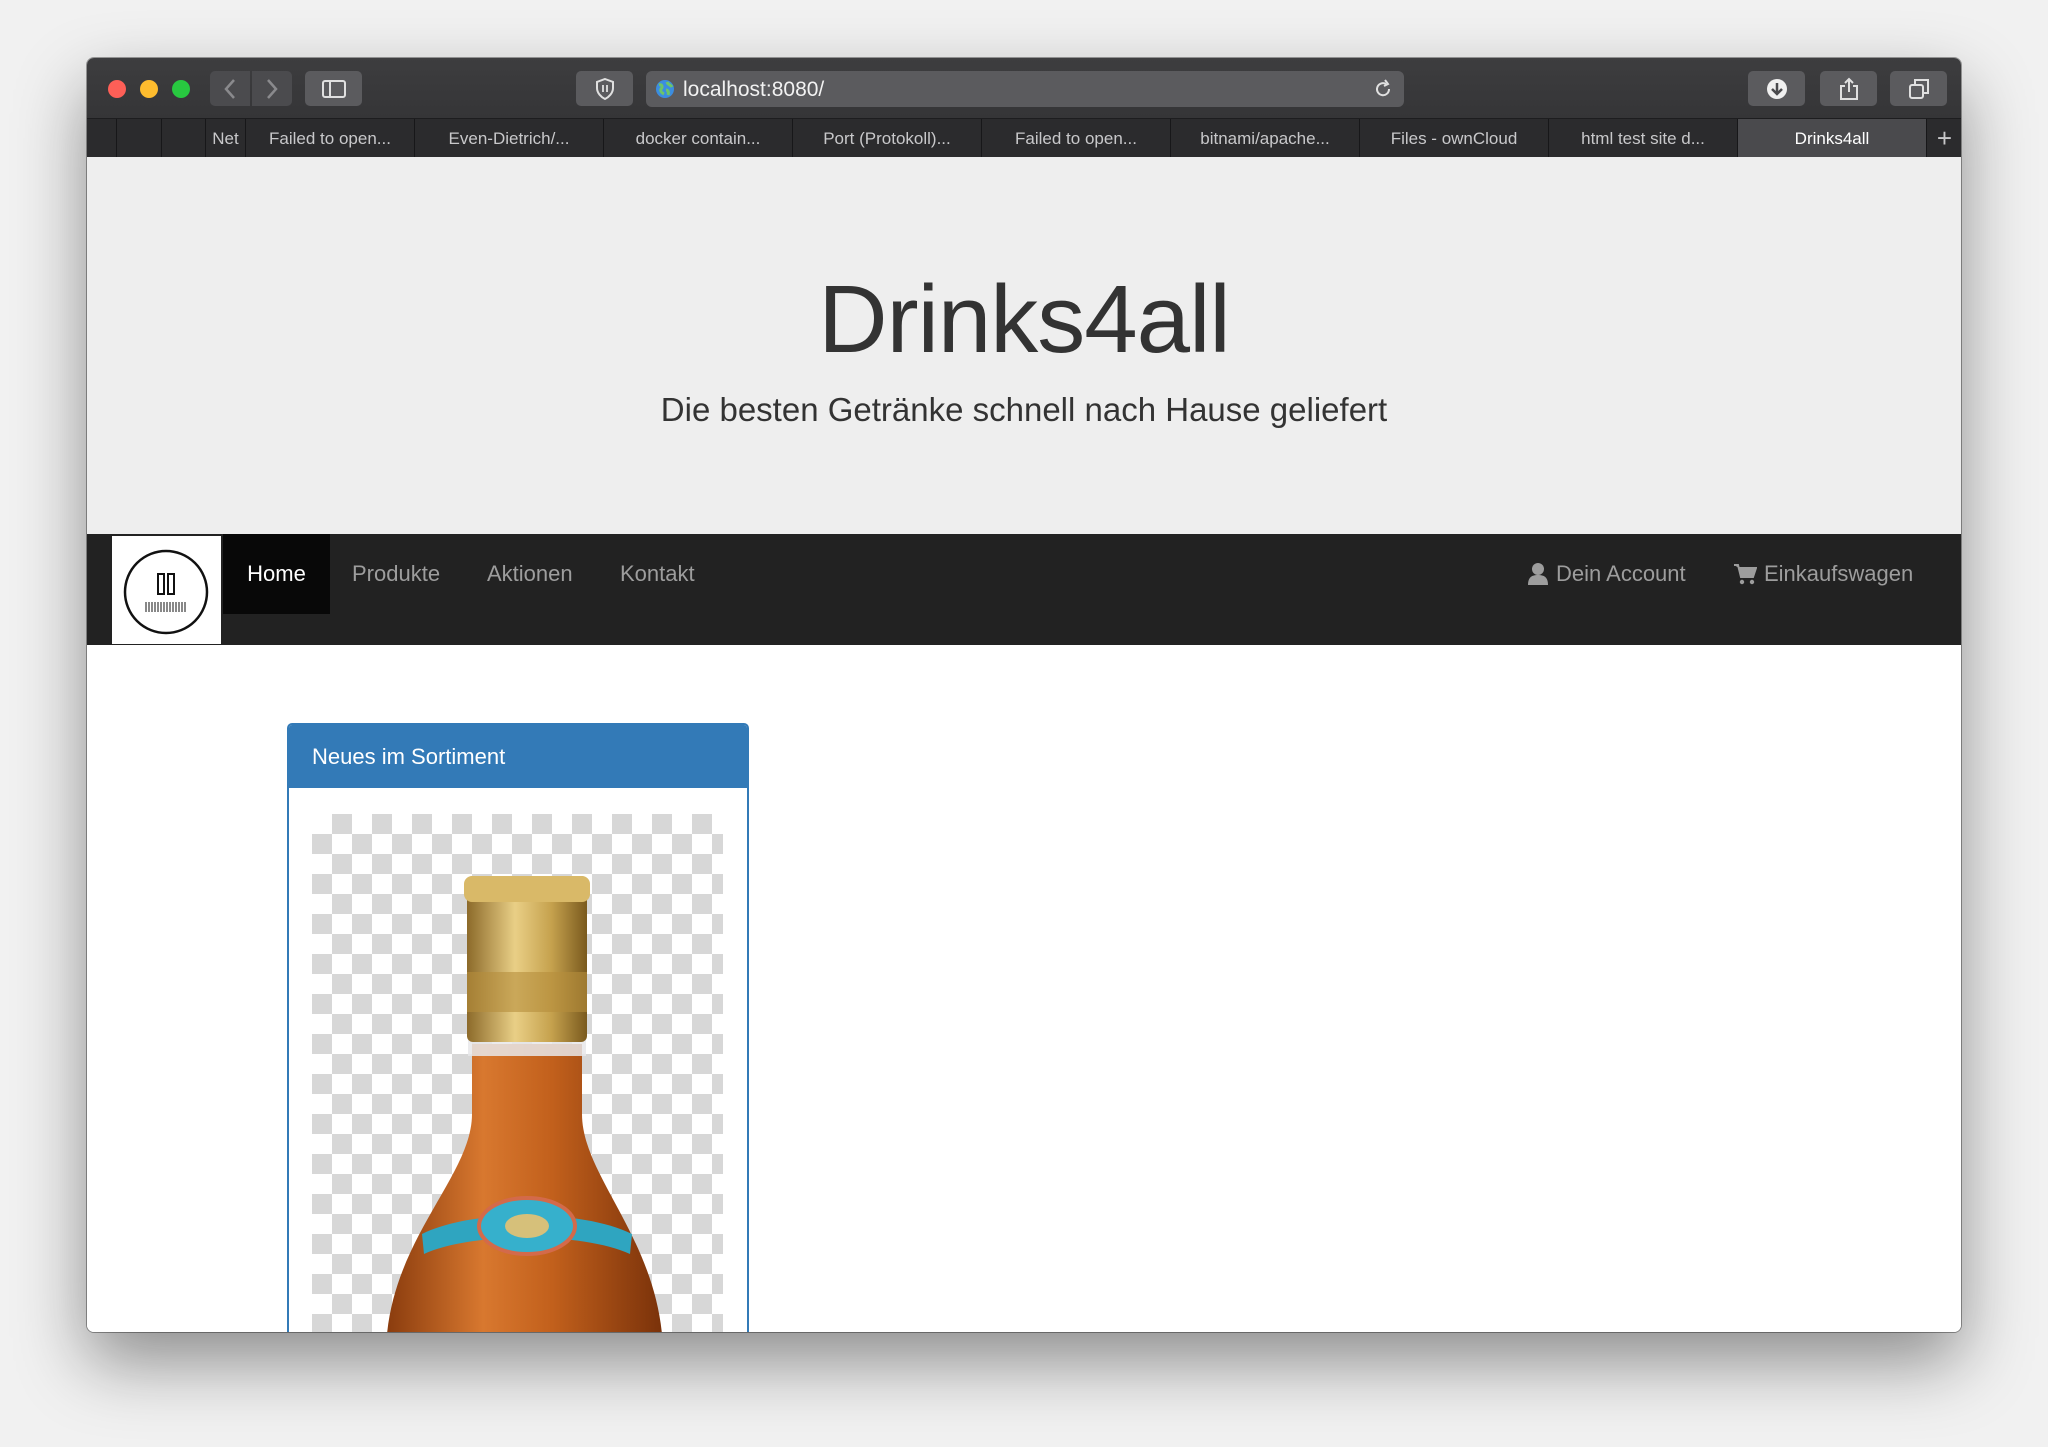  What do you see at coordinates (396, 574) in the screenshot?
I see `nav-produkte: Produkte` at bounding box center [396, 574].